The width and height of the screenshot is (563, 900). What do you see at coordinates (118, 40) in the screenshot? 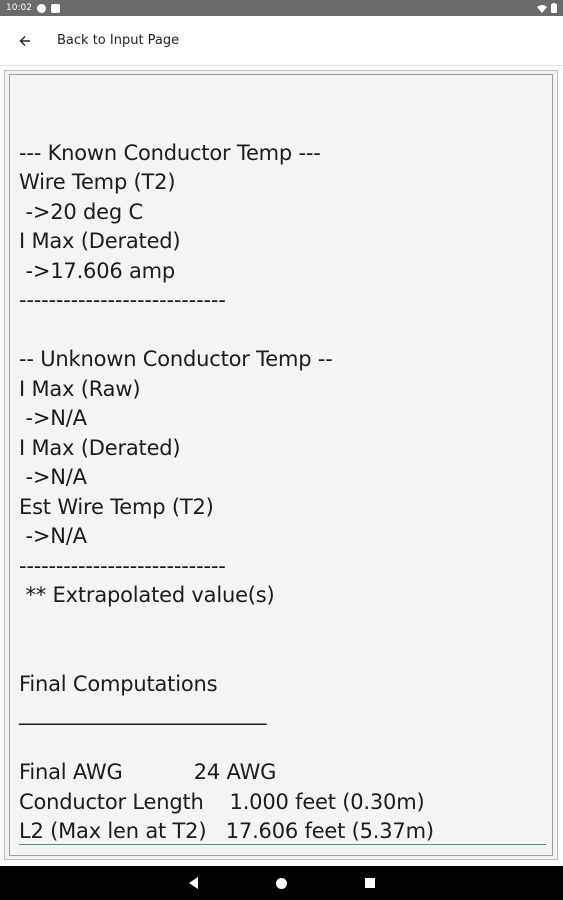
I see `page-title: Back to Input Page` at bounding box center [118, 40].